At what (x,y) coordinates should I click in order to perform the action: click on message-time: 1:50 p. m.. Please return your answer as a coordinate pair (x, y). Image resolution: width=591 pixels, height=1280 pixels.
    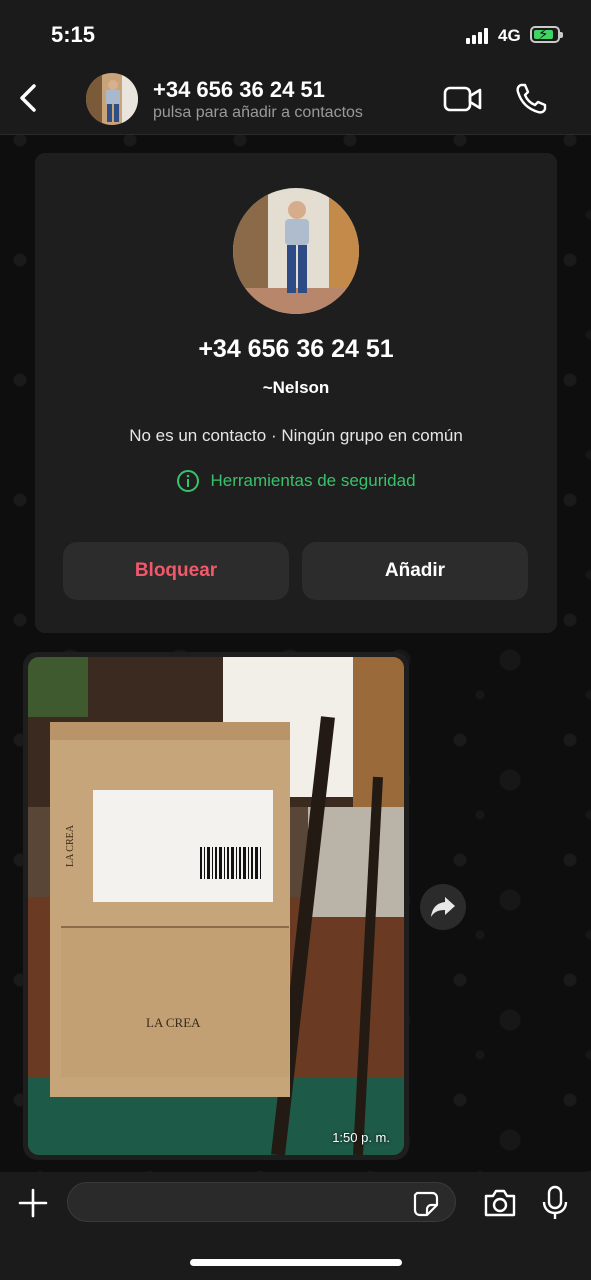
    Looking at the image, I should click on (361, 1137).